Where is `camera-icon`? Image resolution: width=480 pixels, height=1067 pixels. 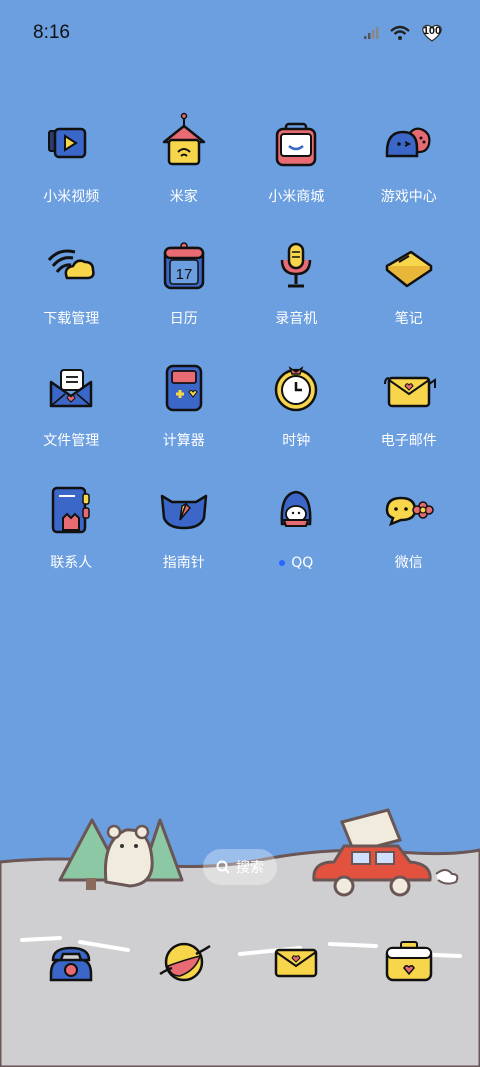
camera-icon is located at coordinates (408, 961).